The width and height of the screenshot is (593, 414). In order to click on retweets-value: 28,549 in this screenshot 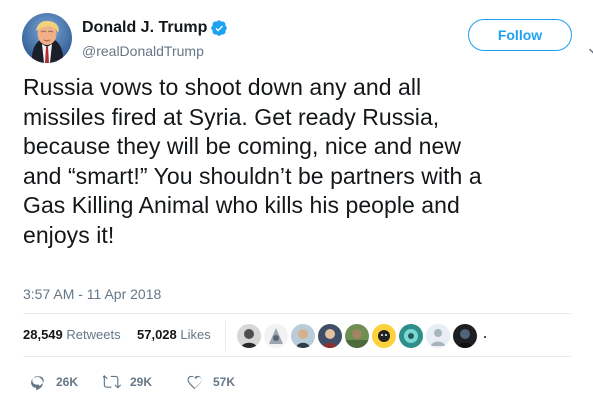, I will do `click(43, 334)`.